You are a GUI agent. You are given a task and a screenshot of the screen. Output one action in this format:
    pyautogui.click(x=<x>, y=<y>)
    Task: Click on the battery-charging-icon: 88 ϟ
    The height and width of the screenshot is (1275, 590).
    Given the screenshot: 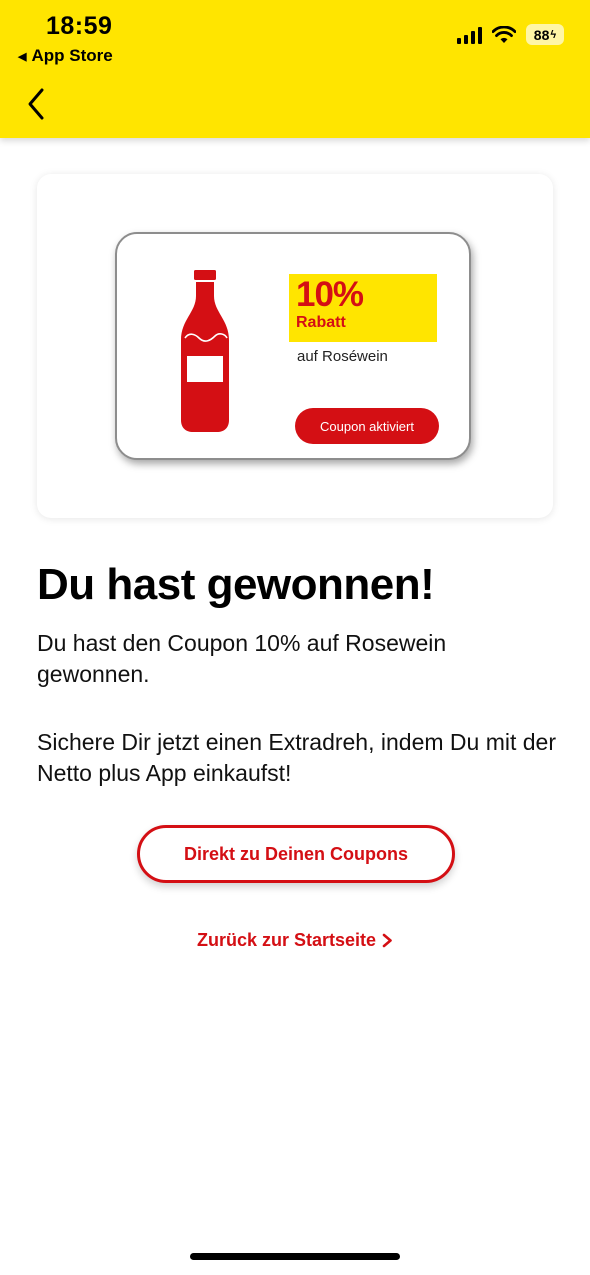 What is the action you would take?
    pyautogui.click(x=545, y=34)
    